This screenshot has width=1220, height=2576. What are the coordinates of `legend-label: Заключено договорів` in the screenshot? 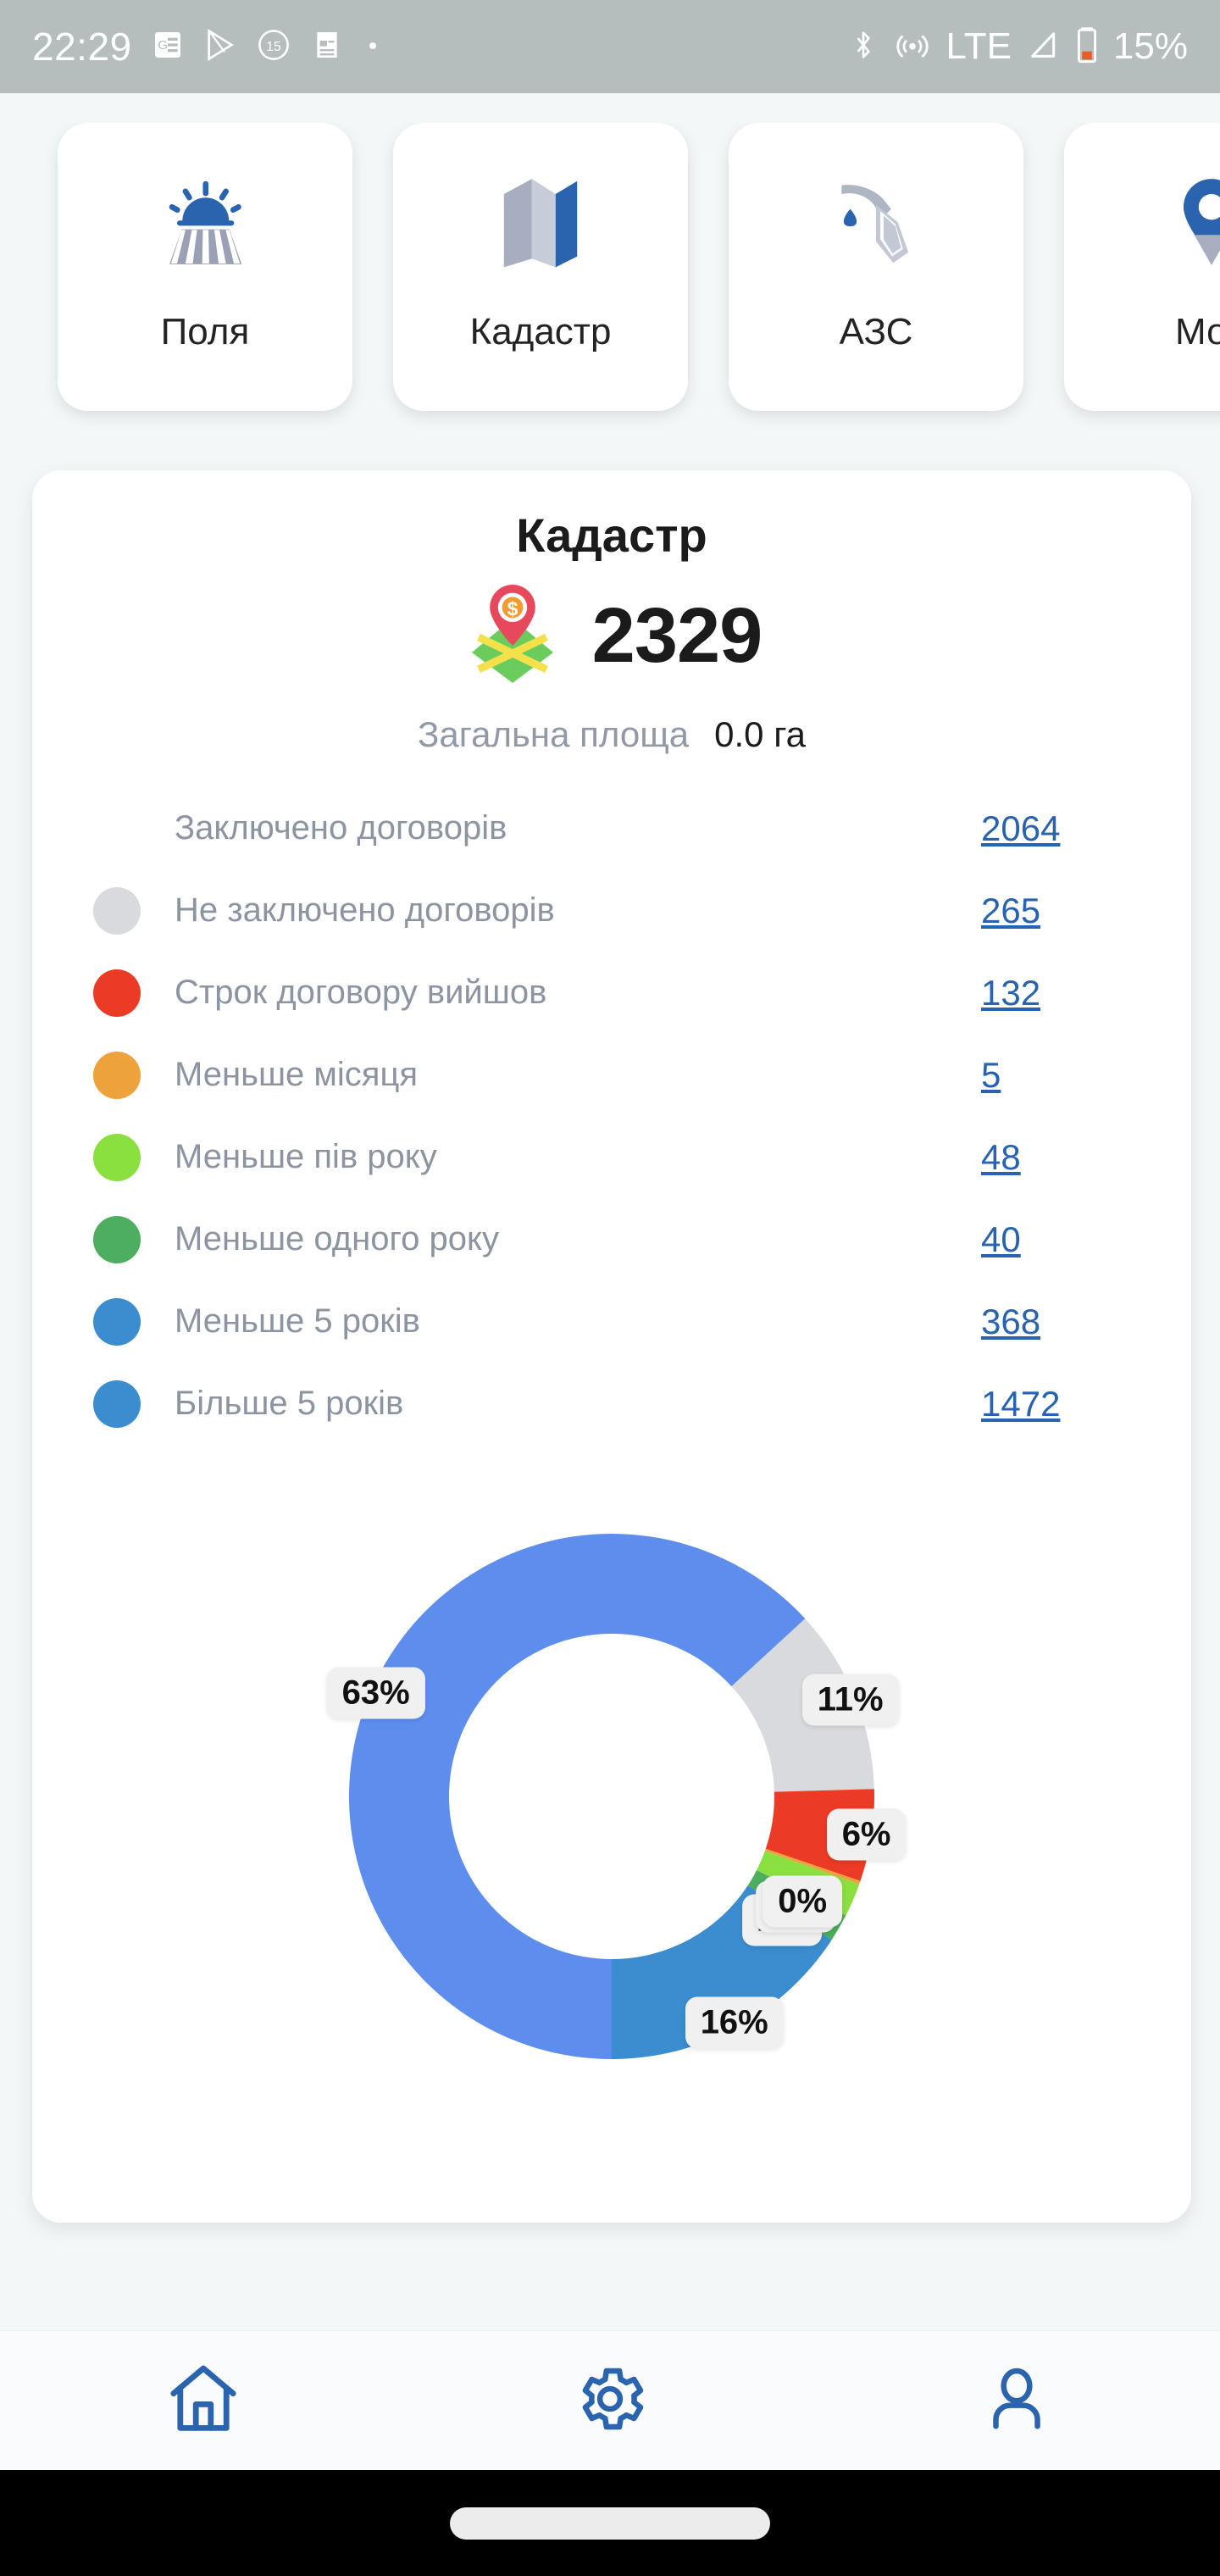 It's located at (341, 828).